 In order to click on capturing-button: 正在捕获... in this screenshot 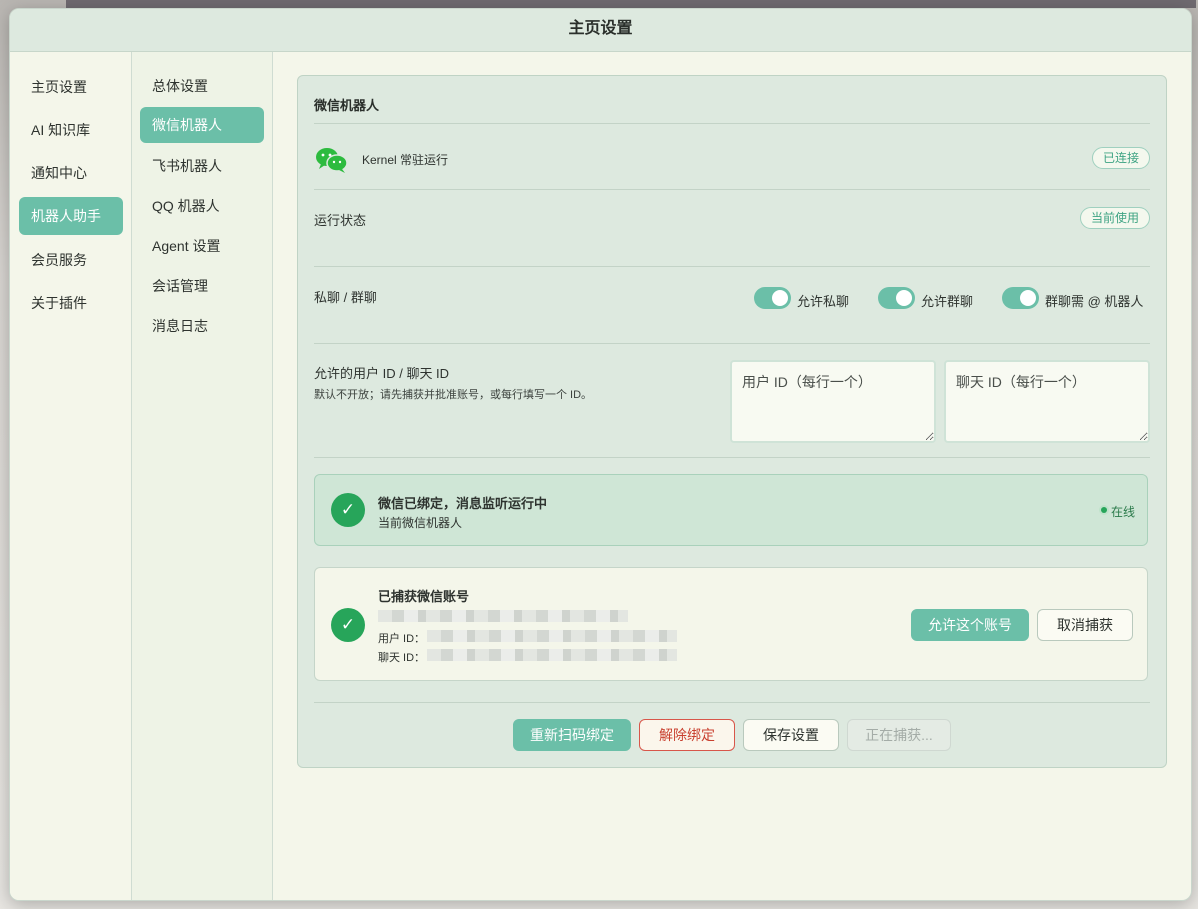, I will do `click(899, 735)`.